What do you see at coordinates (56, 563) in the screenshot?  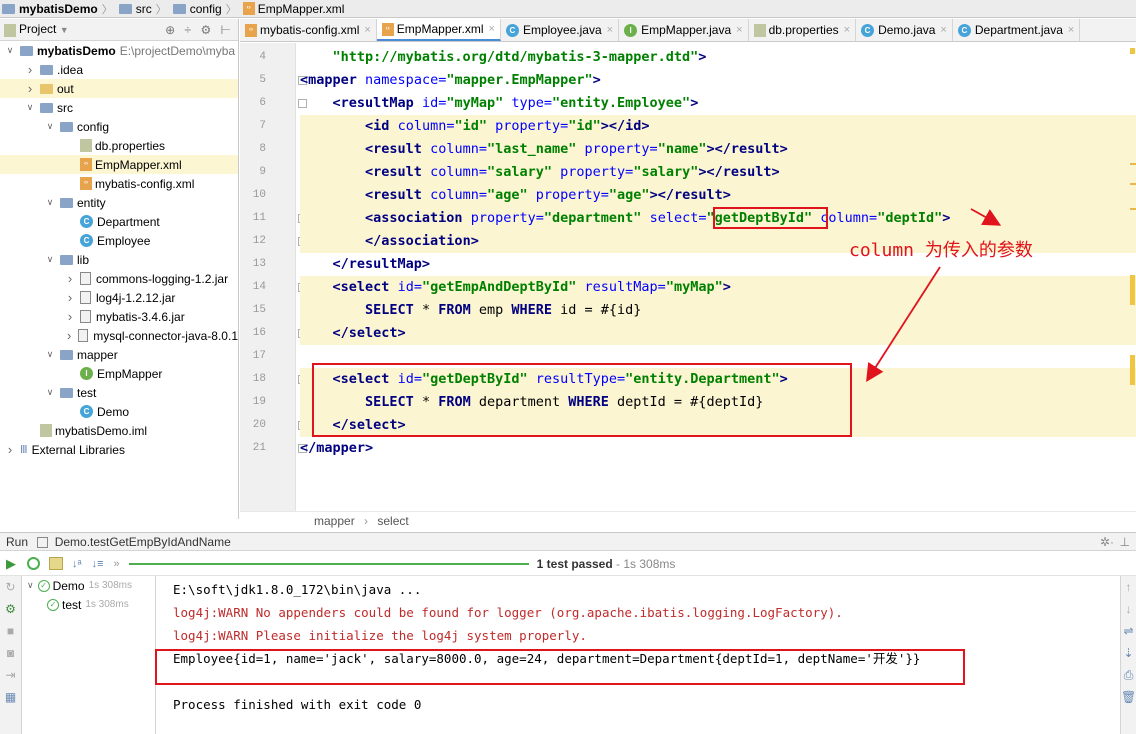 I see `show-ignored-icon` at bounding box center [56, 563].